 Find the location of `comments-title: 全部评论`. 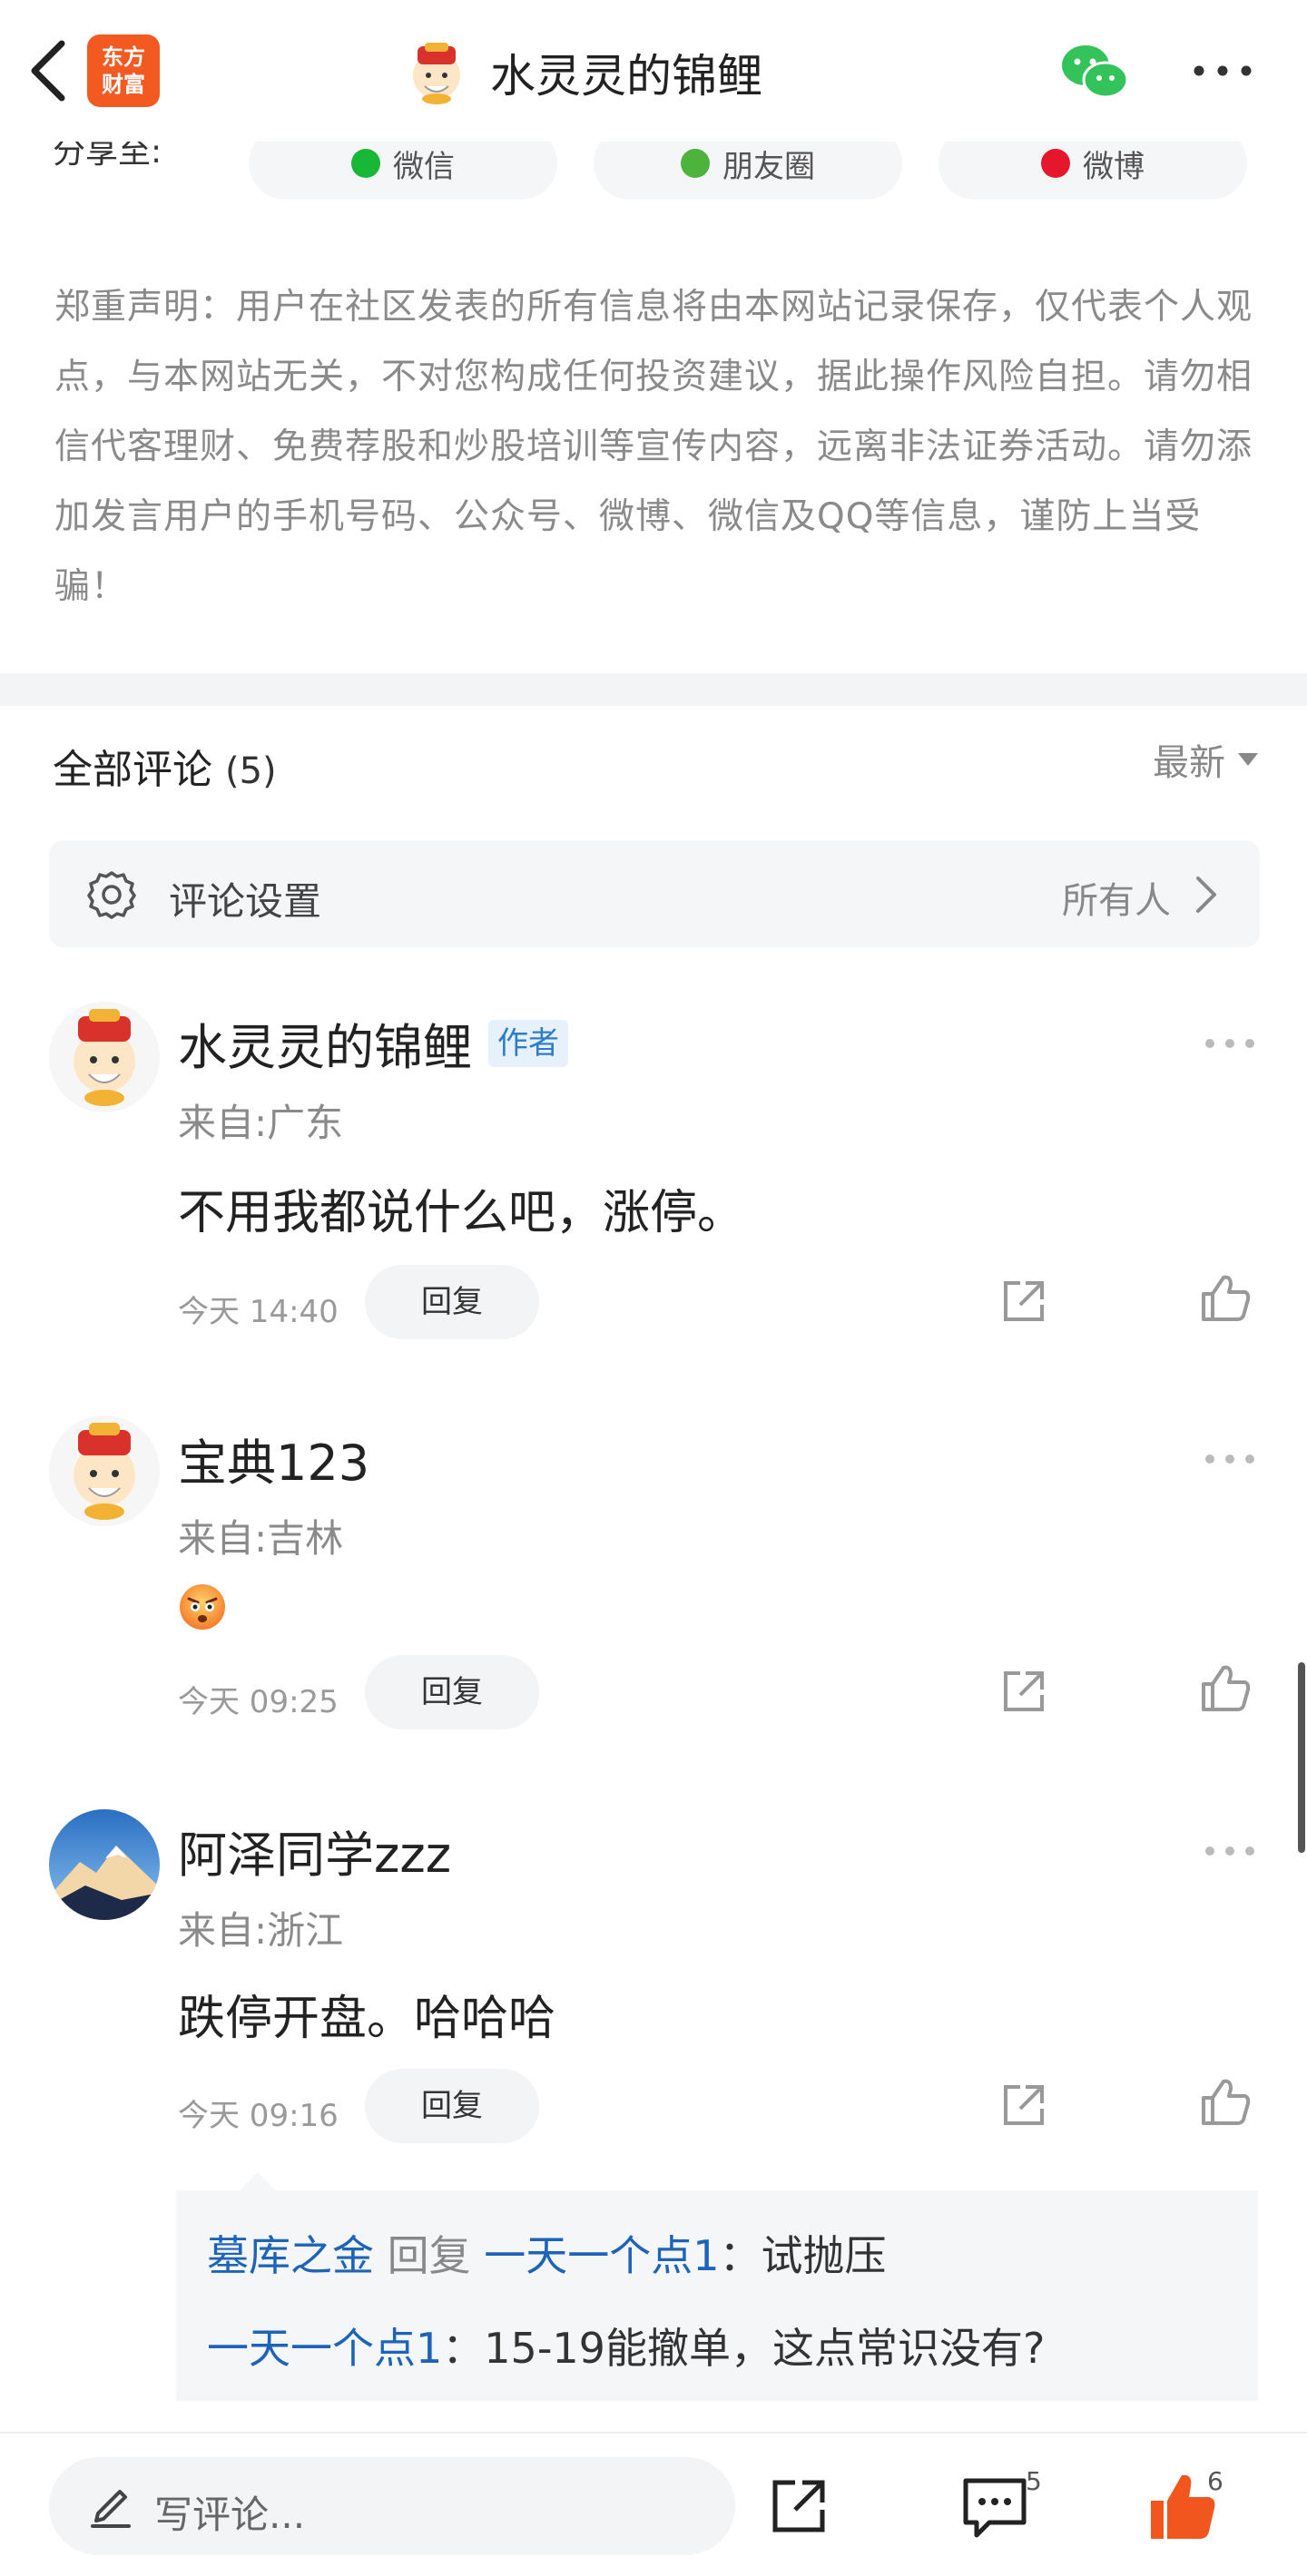

comments-title: 全部评论 is located at coordinates (132, 770).